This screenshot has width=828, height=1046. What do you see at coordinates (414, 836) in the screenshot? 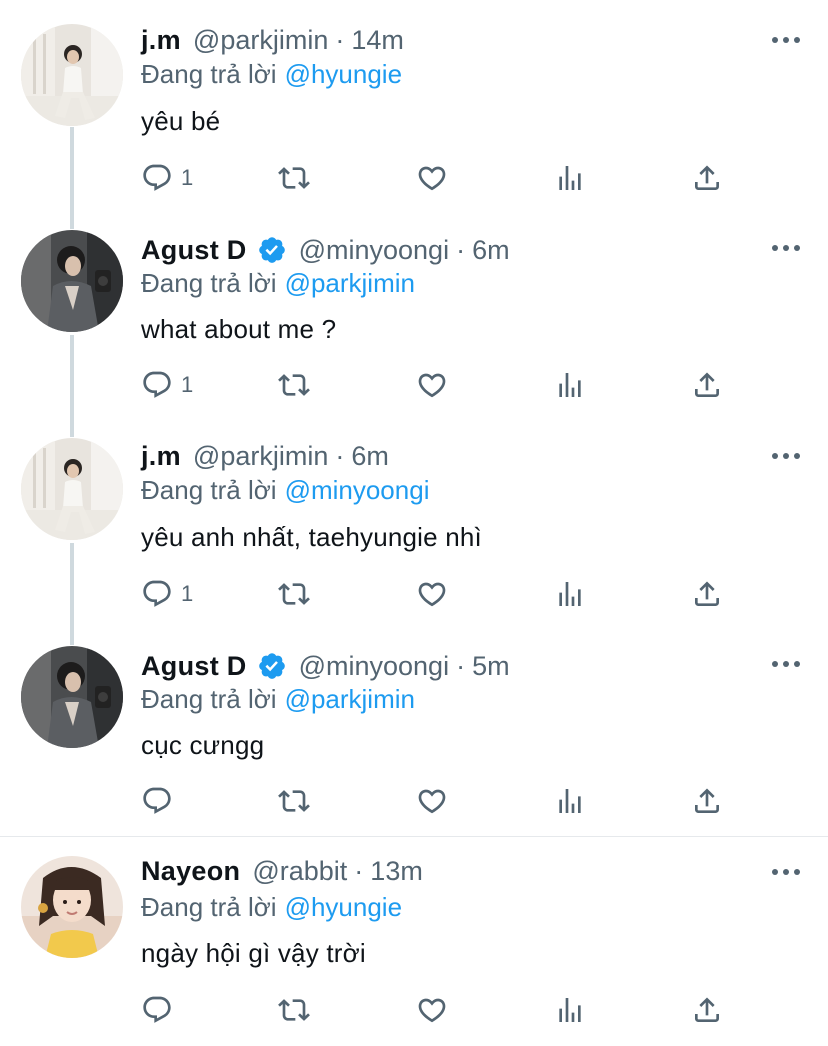
I see `divider` at bounding box center [414, 836].